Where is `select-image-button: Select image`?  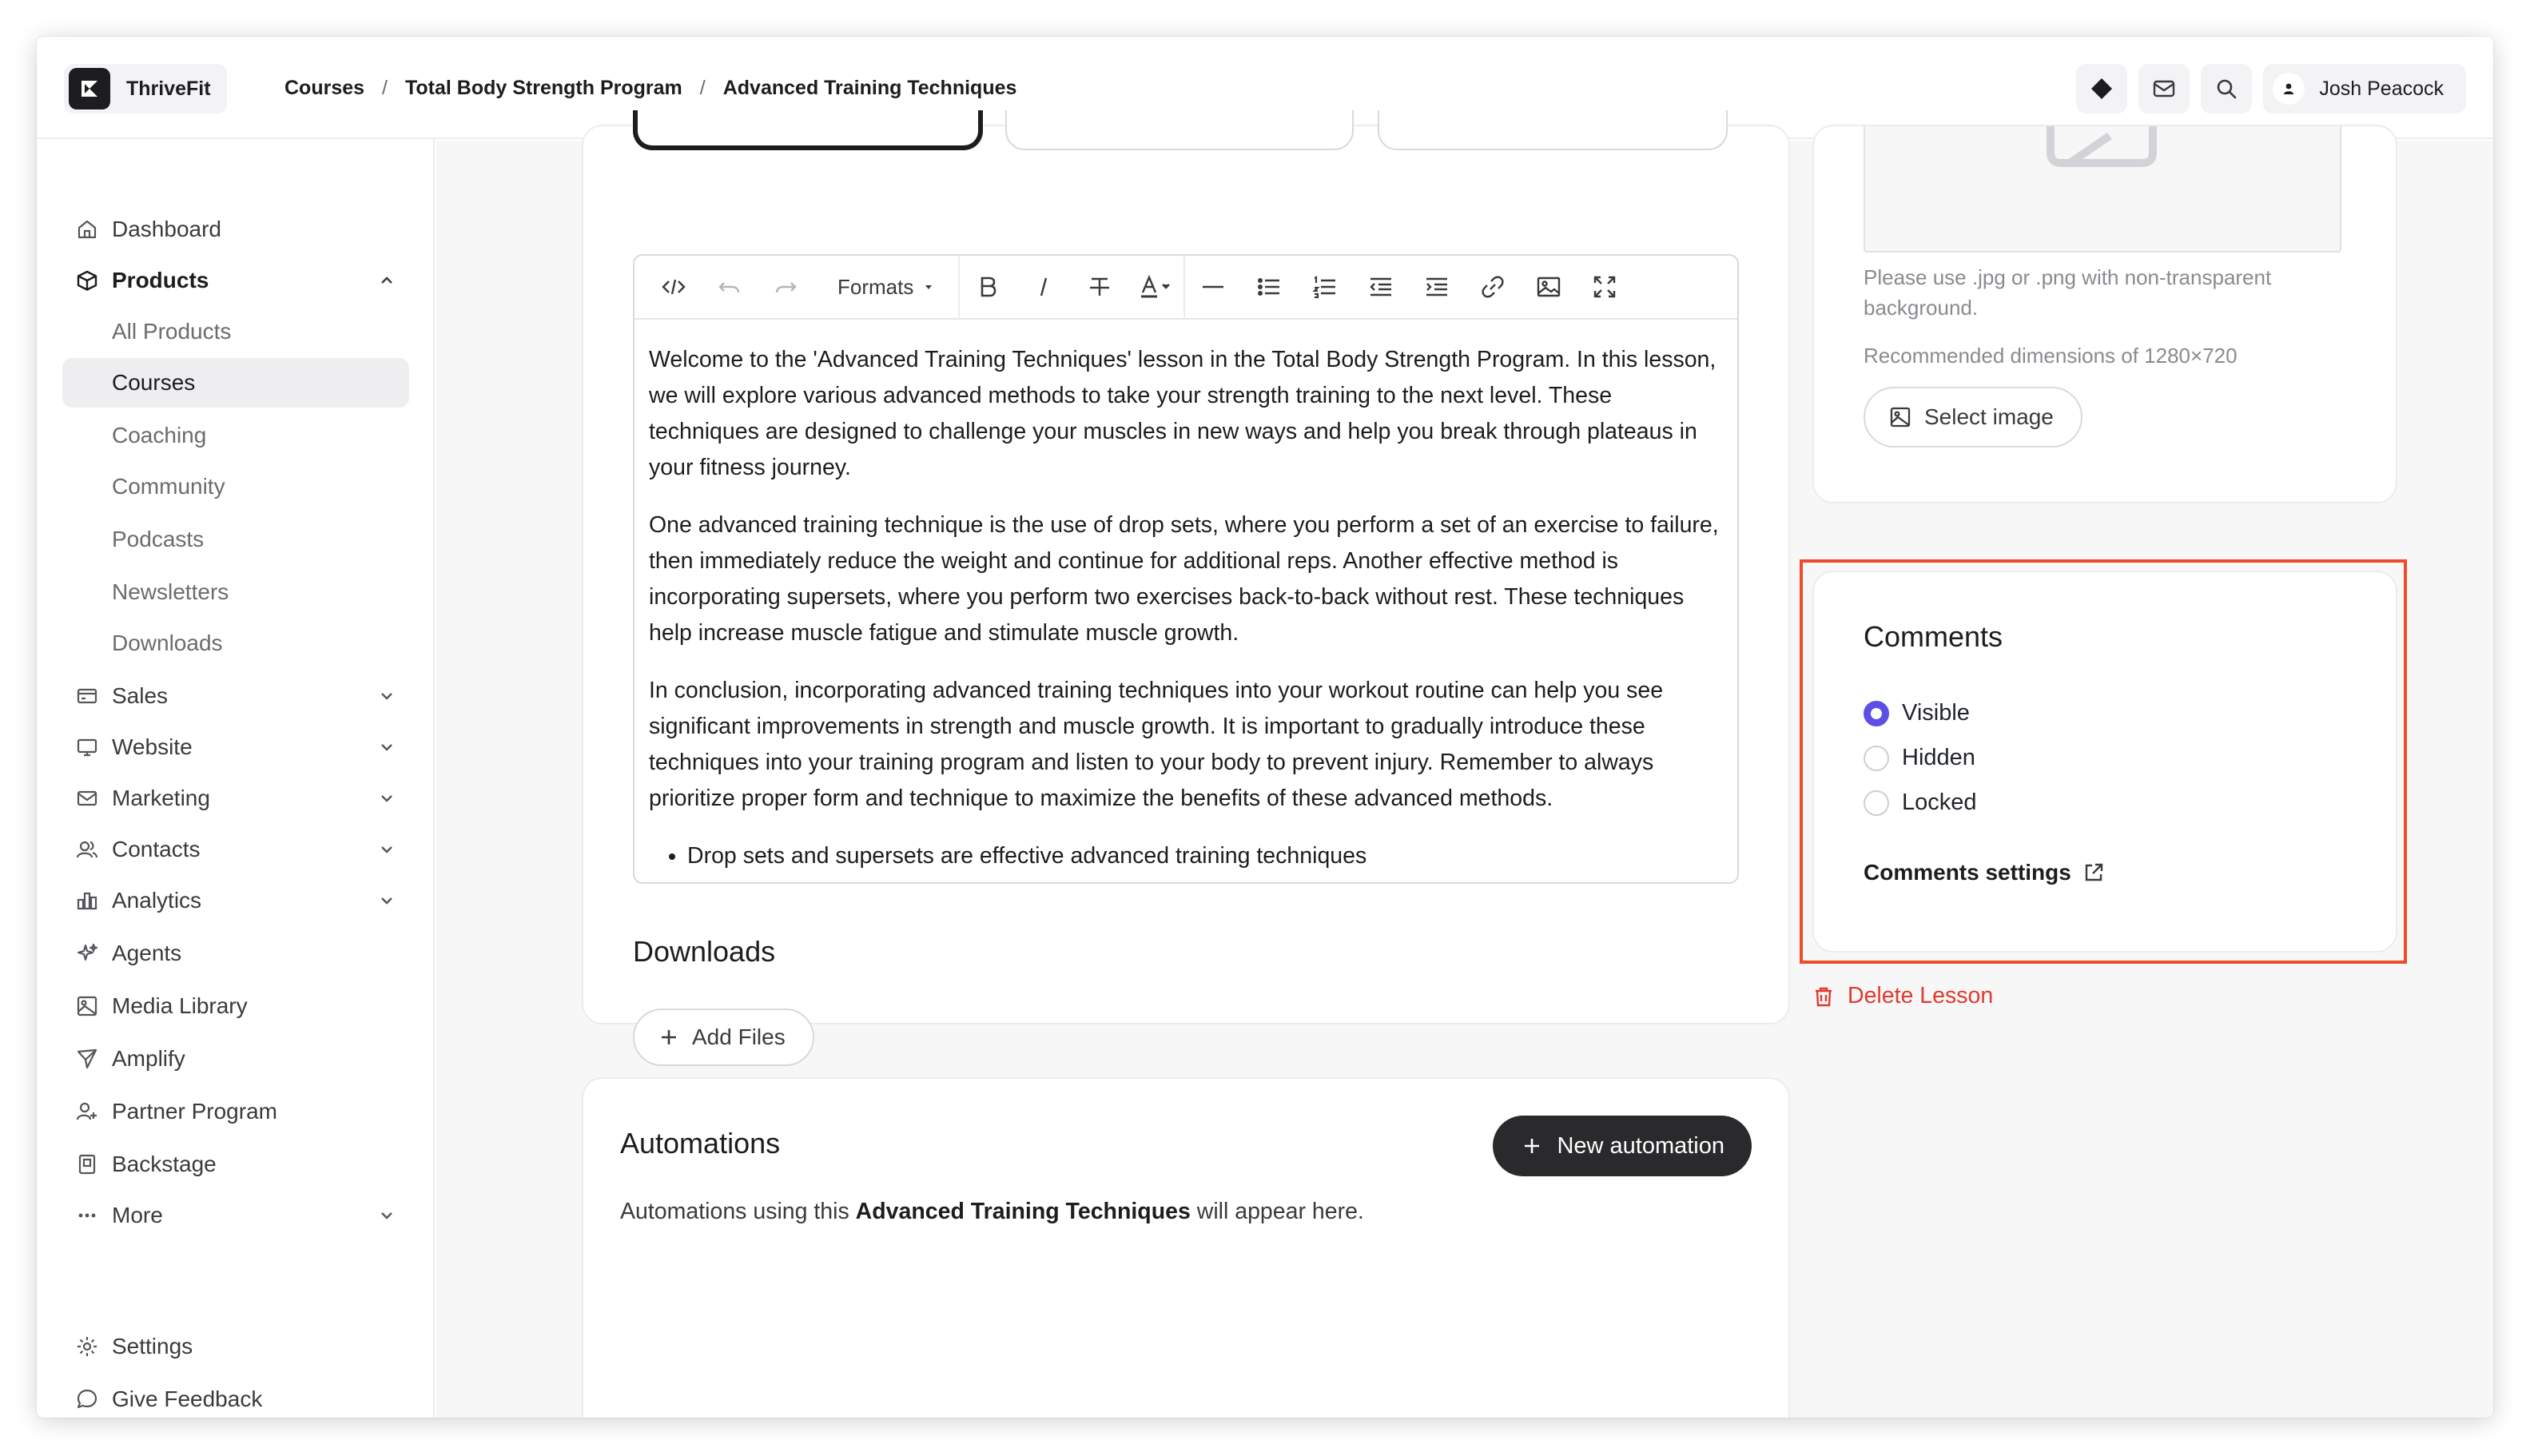
select-image-button: Select image is located at coordinates (1973, 417).